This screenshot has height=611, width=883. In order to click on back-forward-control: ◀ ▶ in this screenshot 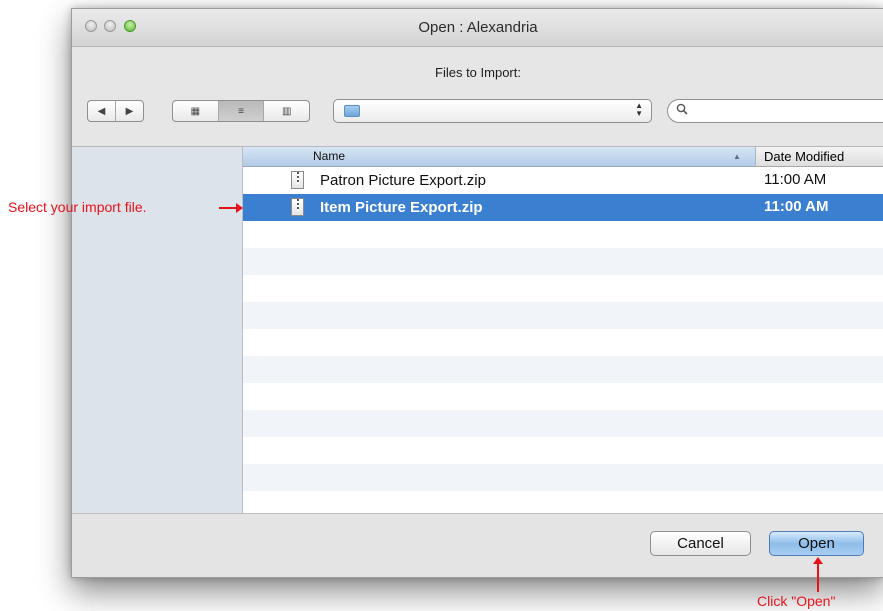, I will do `click(115, 111)`.